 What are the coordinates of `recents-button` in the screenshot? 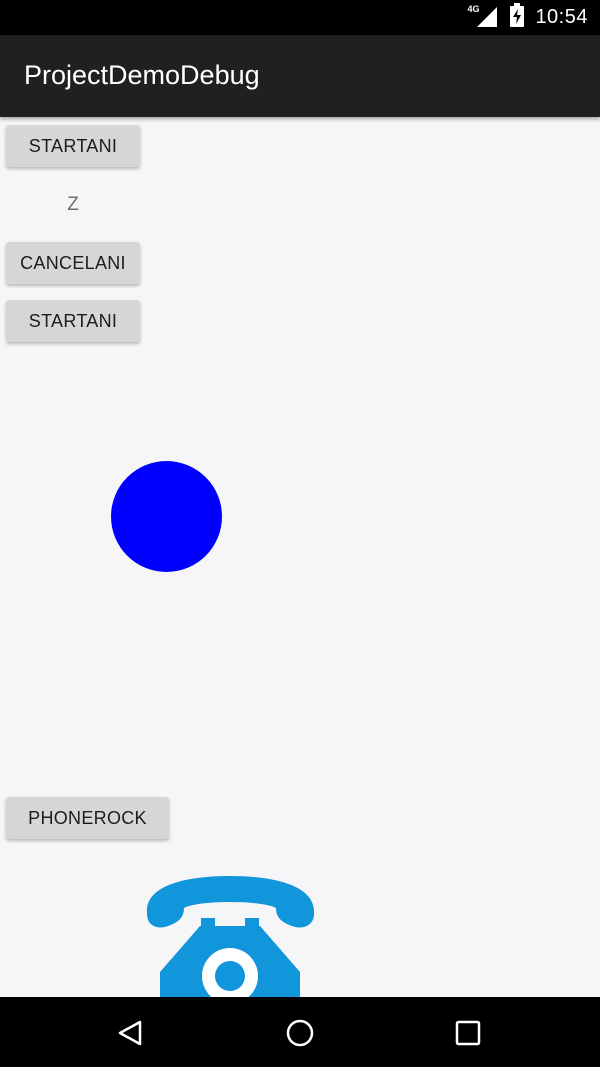 It's located at (468, 1033).